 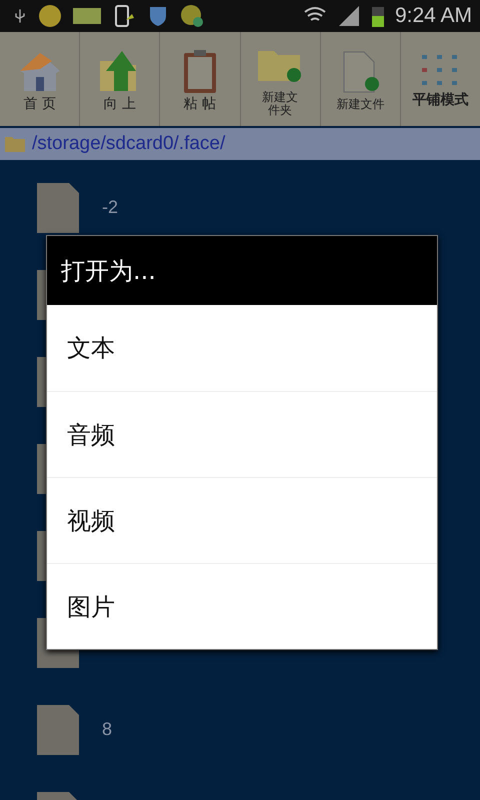 I want to click on path-text: /storage/sdcard0/.face/, so click(x=129, y=144).